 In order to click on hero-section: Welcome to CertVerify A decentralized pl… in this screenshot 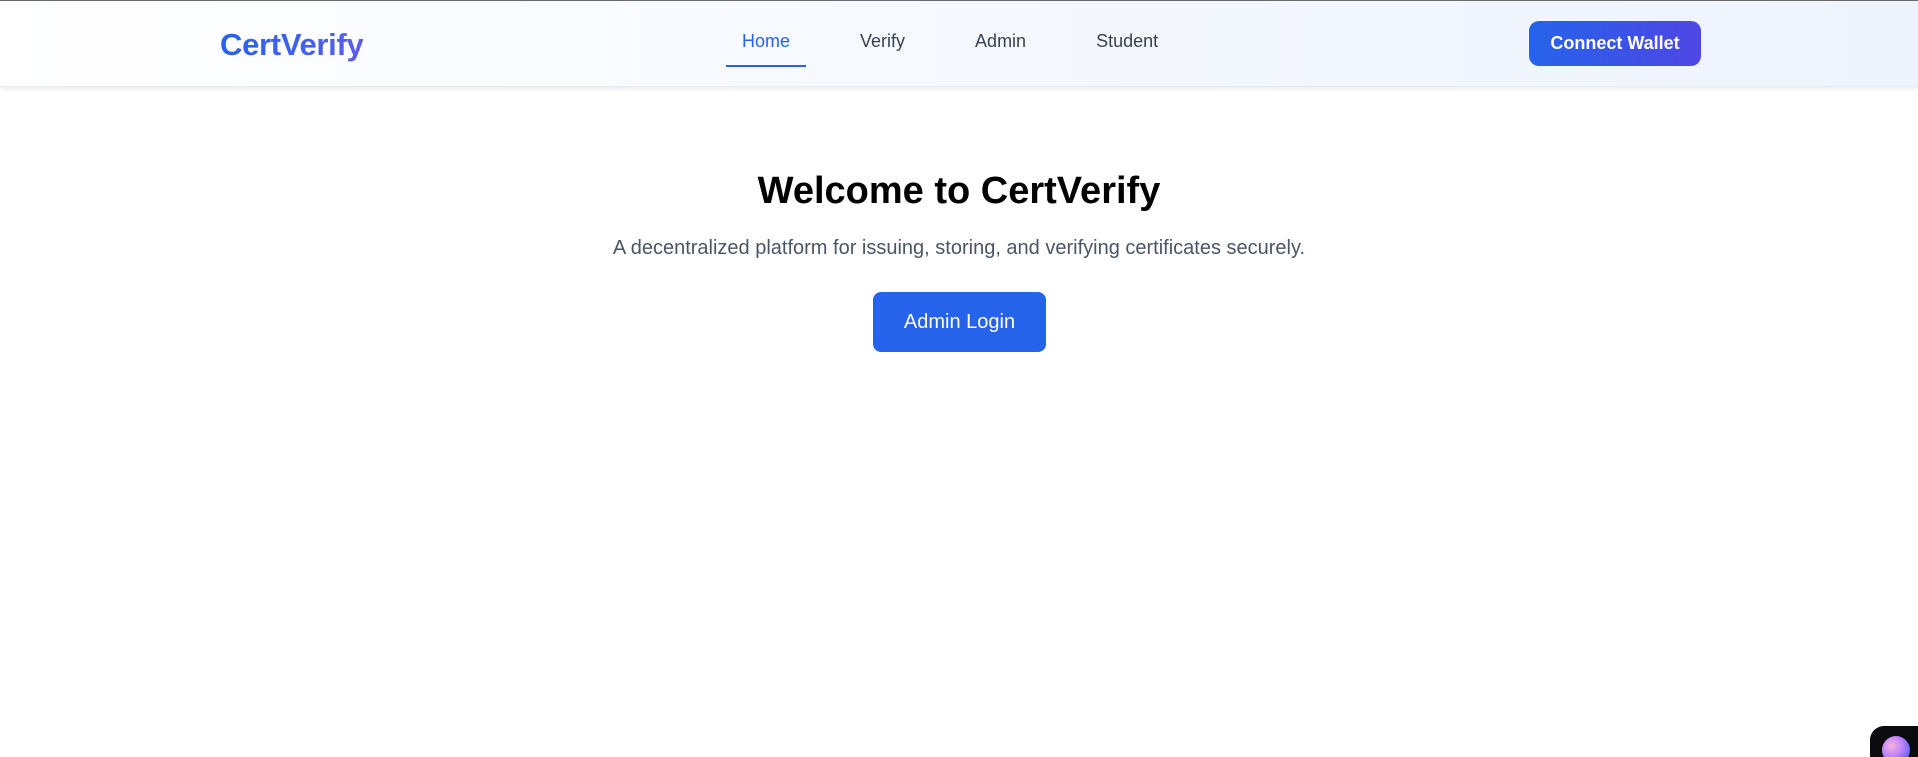, I will do `click(959, 214)`.